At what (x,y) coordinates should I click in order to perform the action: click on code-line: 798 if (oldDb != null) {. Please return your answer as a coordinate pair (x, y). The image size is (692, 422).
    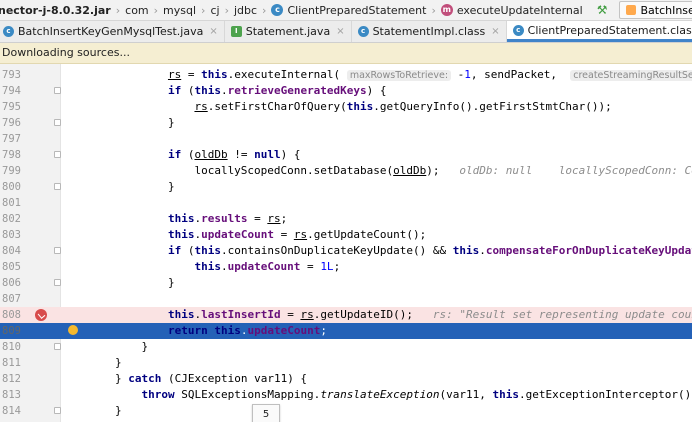
    Looking at the image, I should click on (346, 155).